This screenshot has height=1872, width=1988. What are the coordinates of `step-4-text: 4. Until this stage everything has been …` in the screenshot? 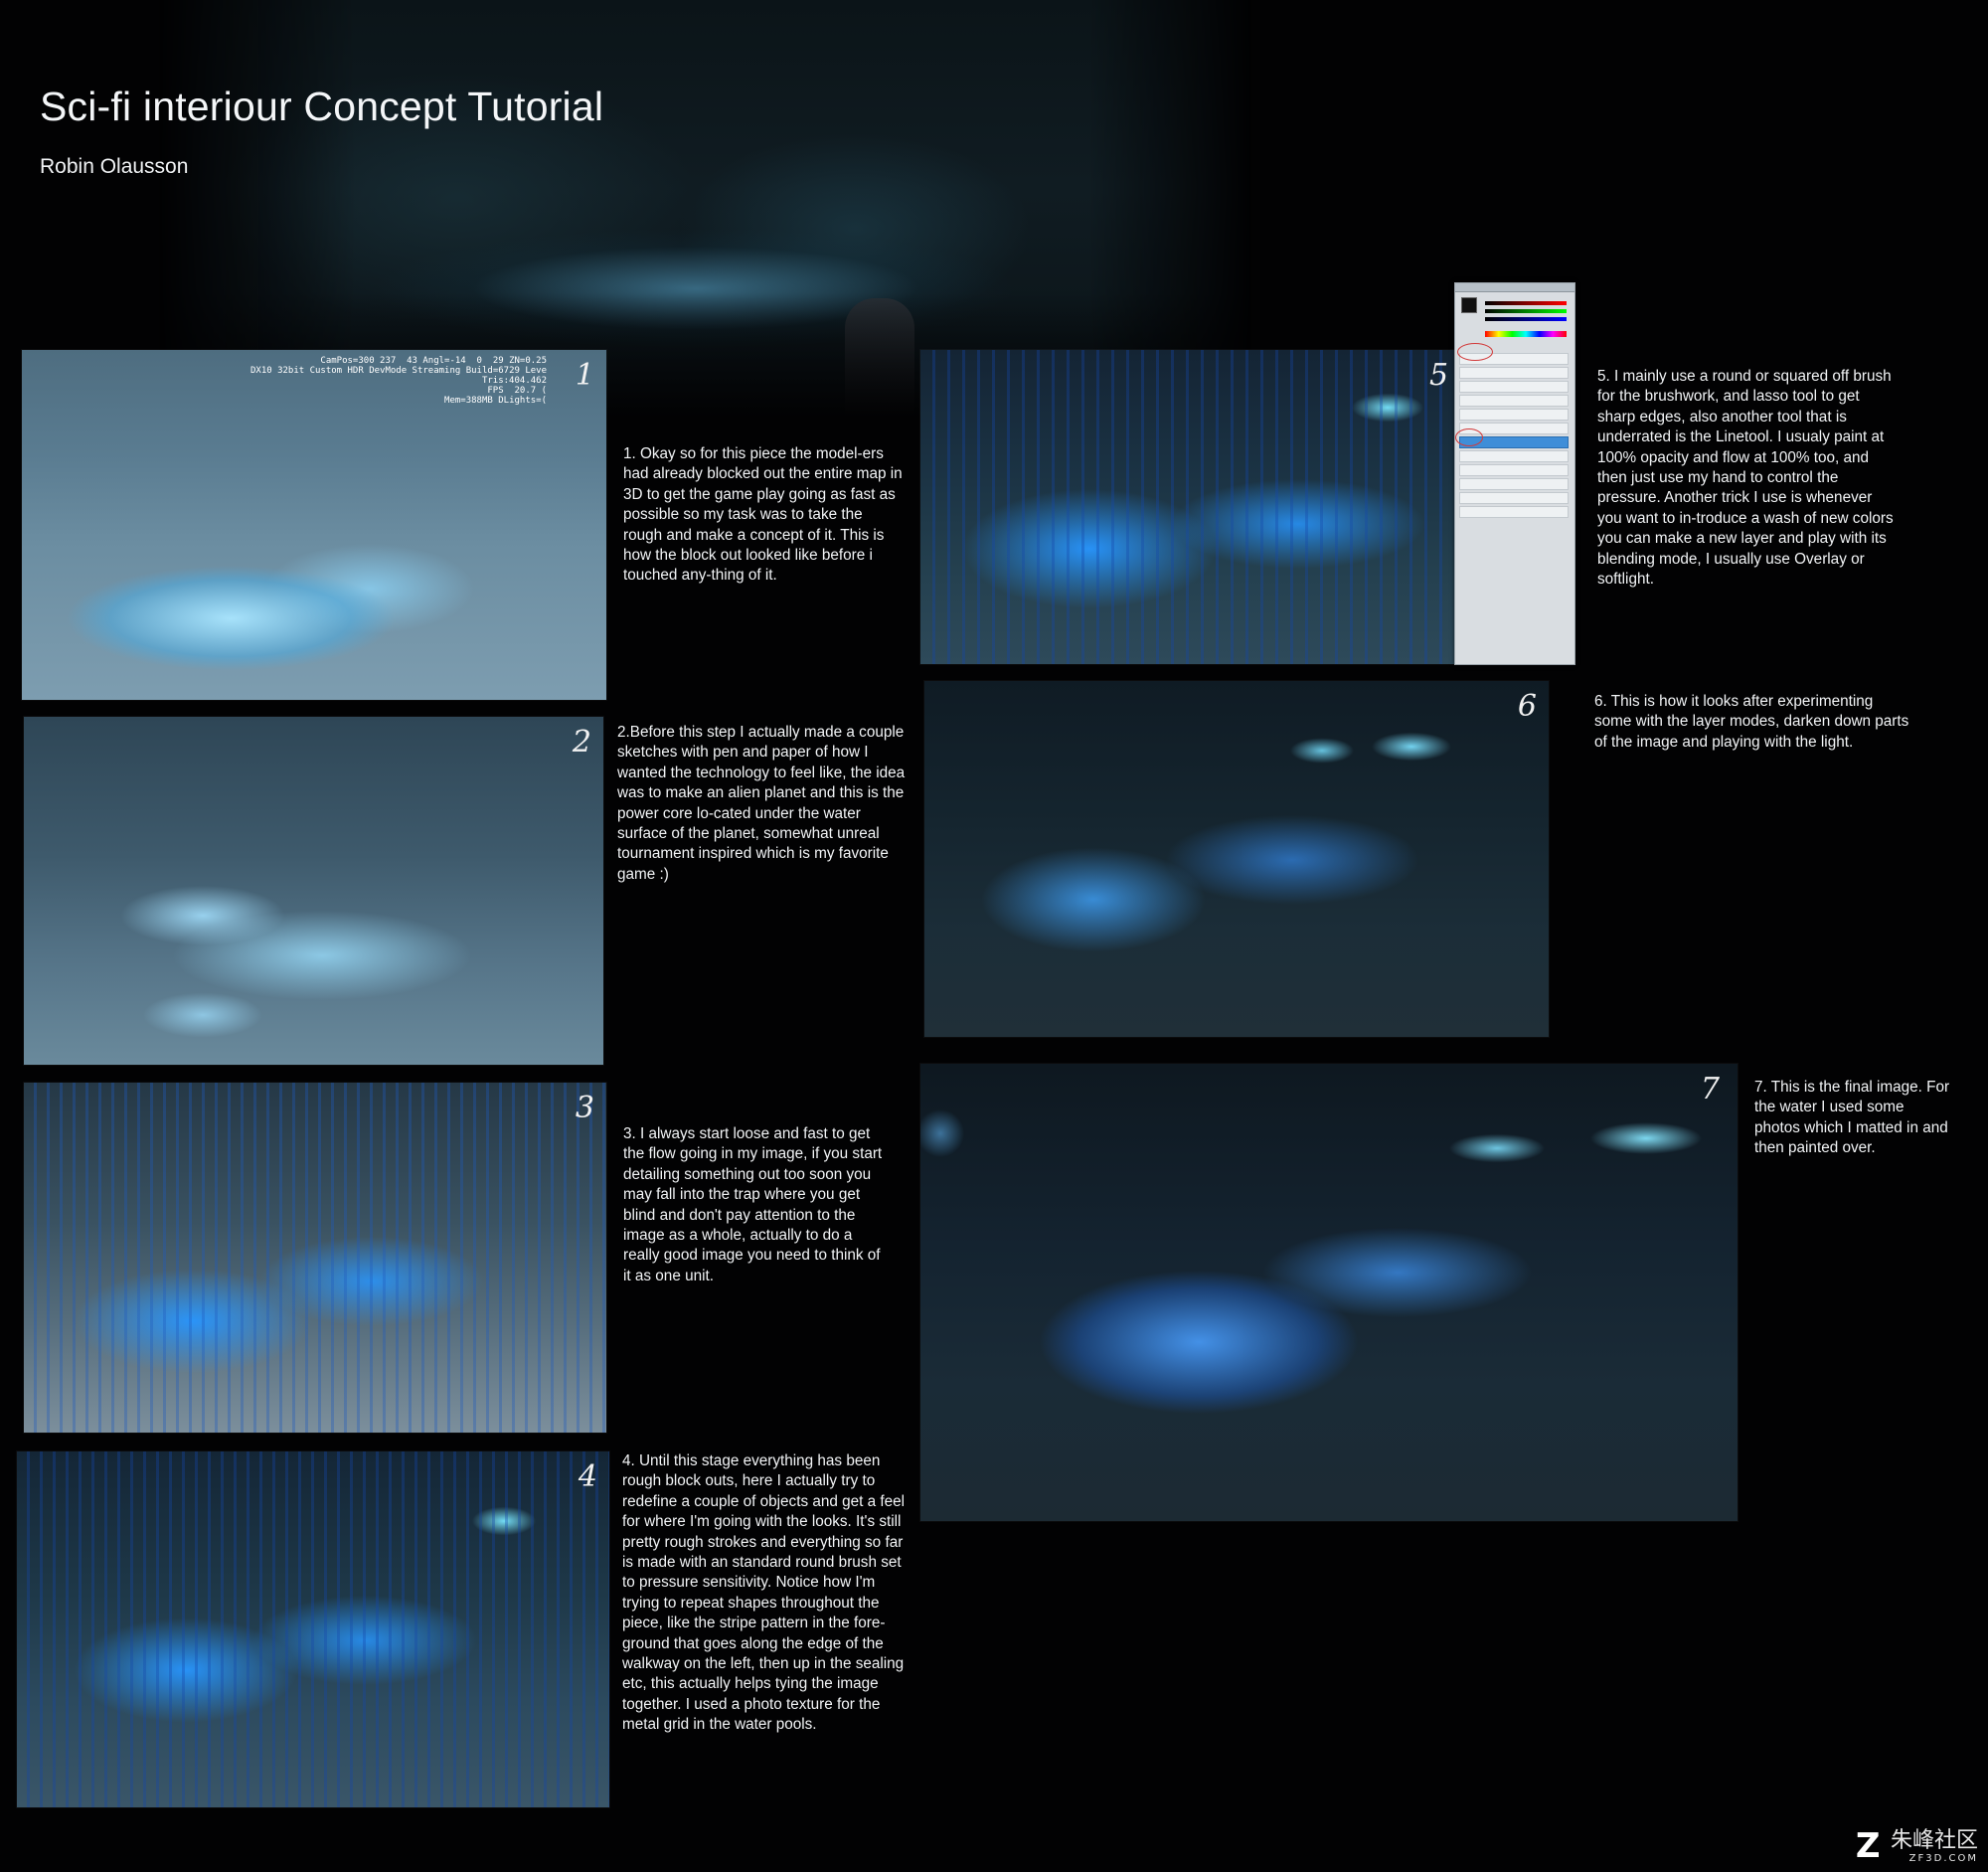 It's located at (764, 1593).